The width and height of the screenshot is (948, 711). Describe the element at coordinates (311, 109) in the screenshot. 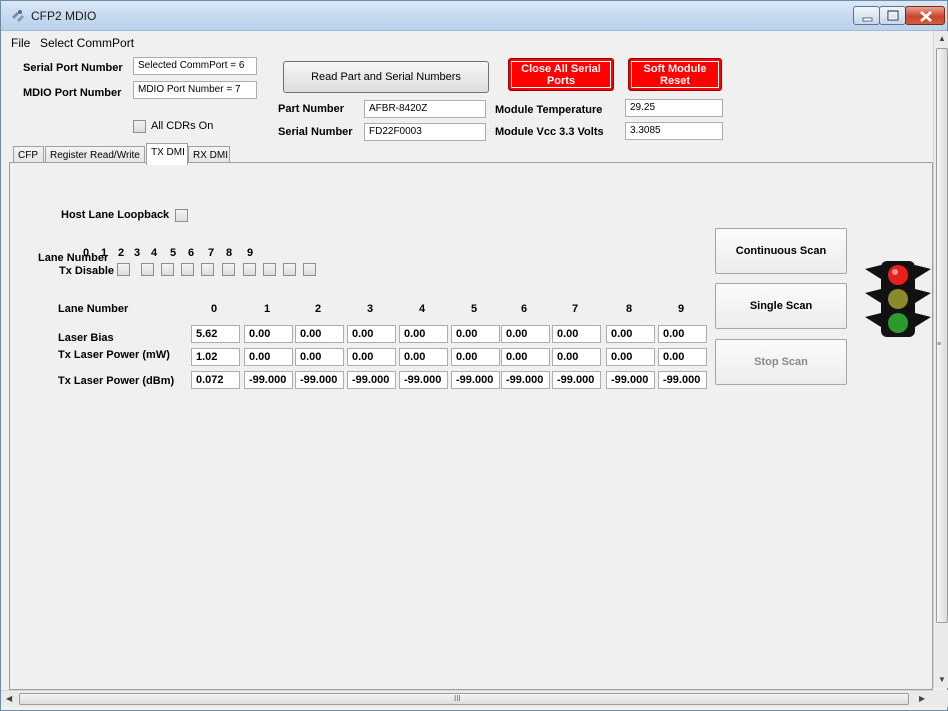

I see `part-number-label: Part Number` at that location.